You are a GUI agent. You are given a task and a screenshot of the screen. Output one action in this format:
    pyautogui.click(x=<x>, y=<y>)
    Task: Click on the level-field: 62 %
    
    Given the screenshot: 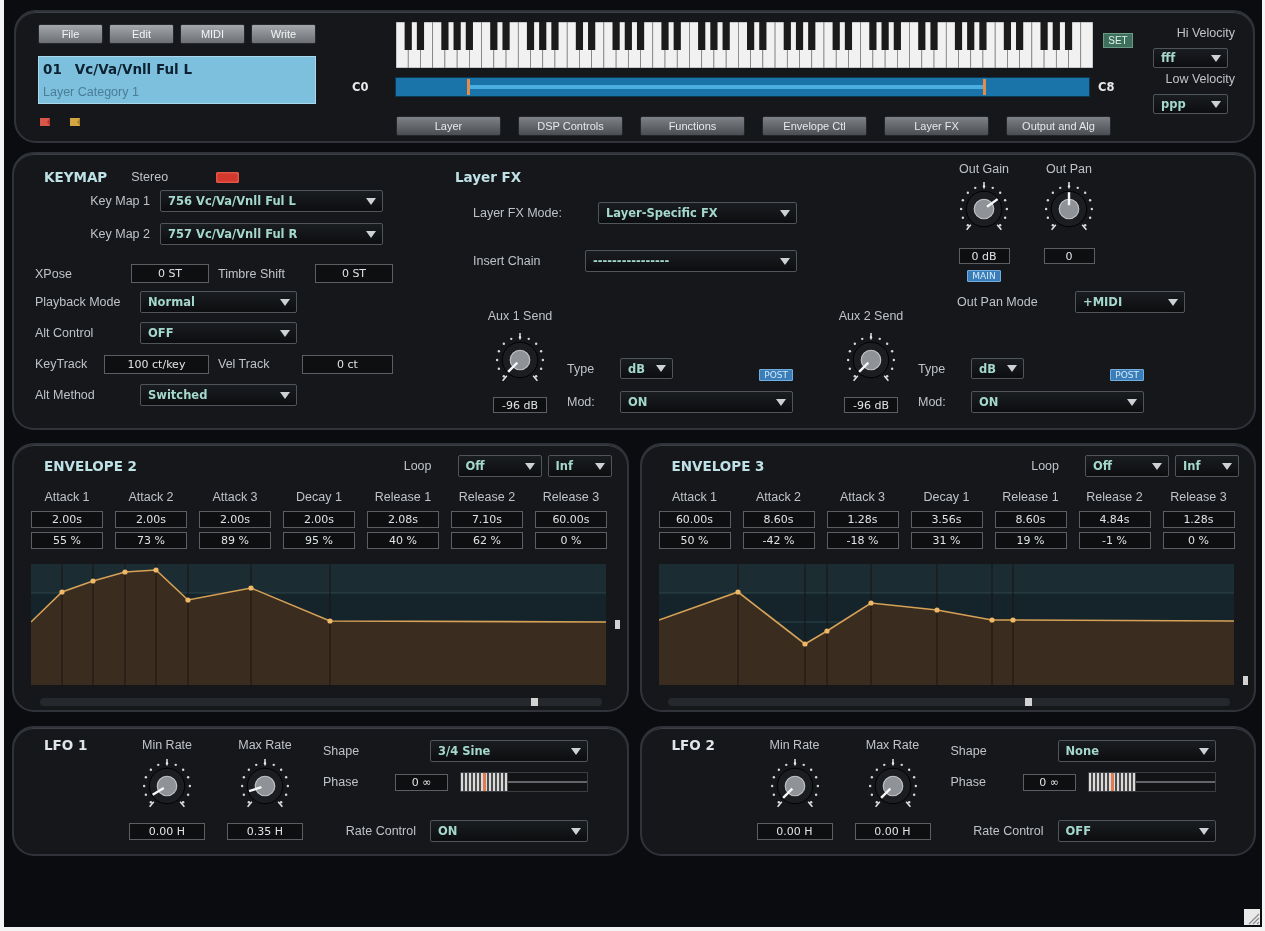 What is the action you would take?
    pyautogui.click(x=487, y=540)
    